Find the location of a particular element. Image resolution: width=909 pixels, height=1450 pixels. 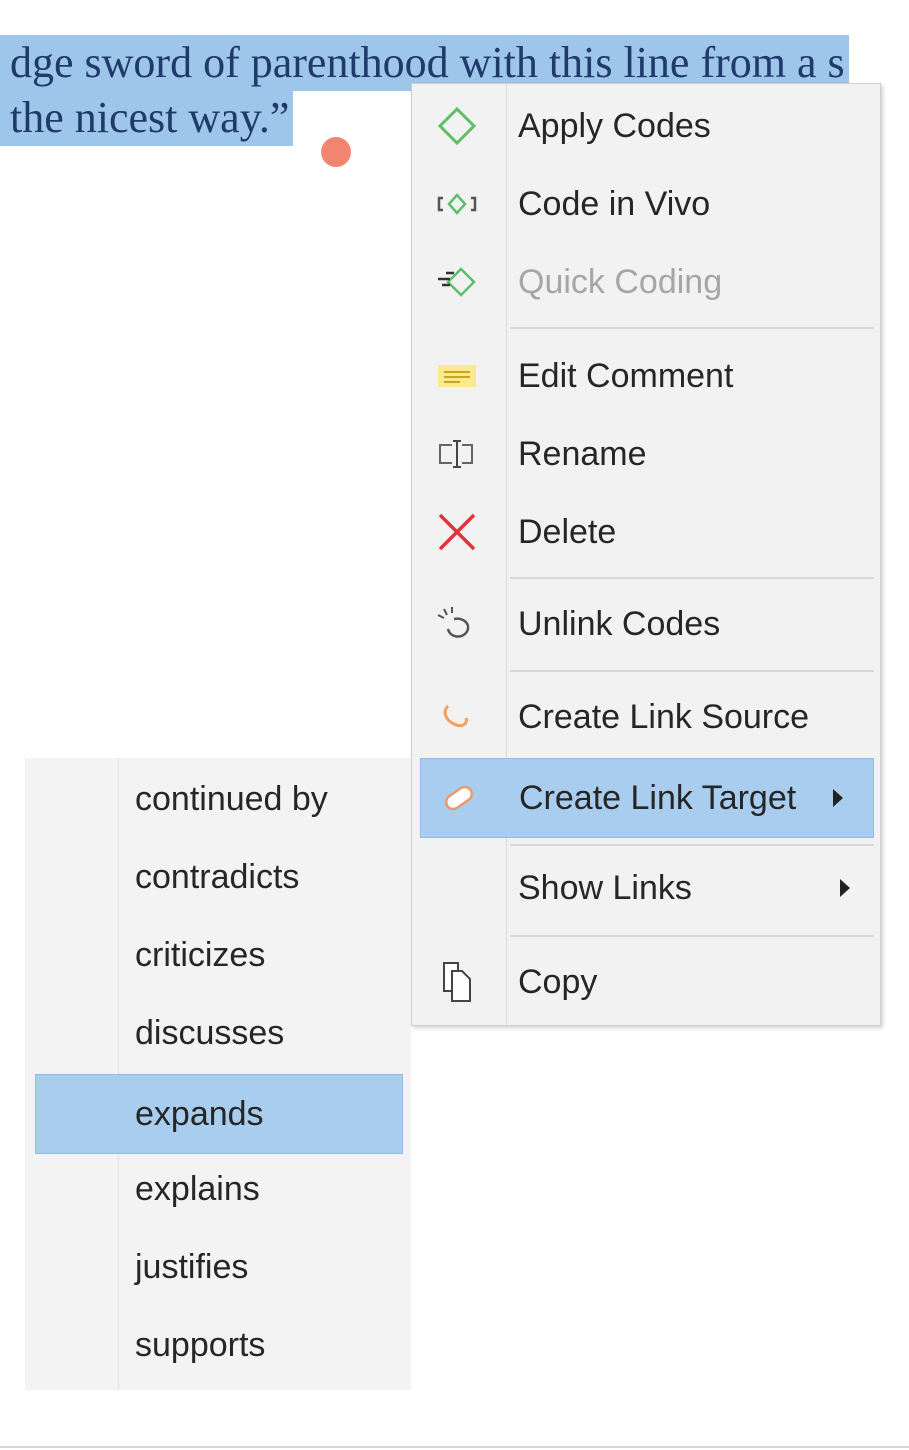

submenu-item-label: contradicts is located at coordinates (217, 877).